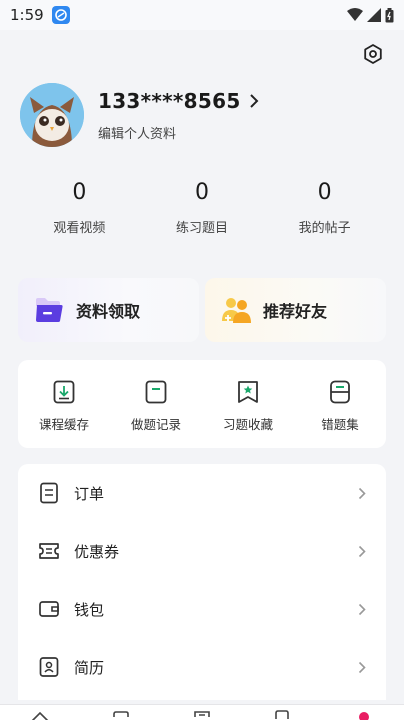  I want to click on stats-row: 0 观看视频 0 练习题目 0 我的帖子, so click(202, 215).